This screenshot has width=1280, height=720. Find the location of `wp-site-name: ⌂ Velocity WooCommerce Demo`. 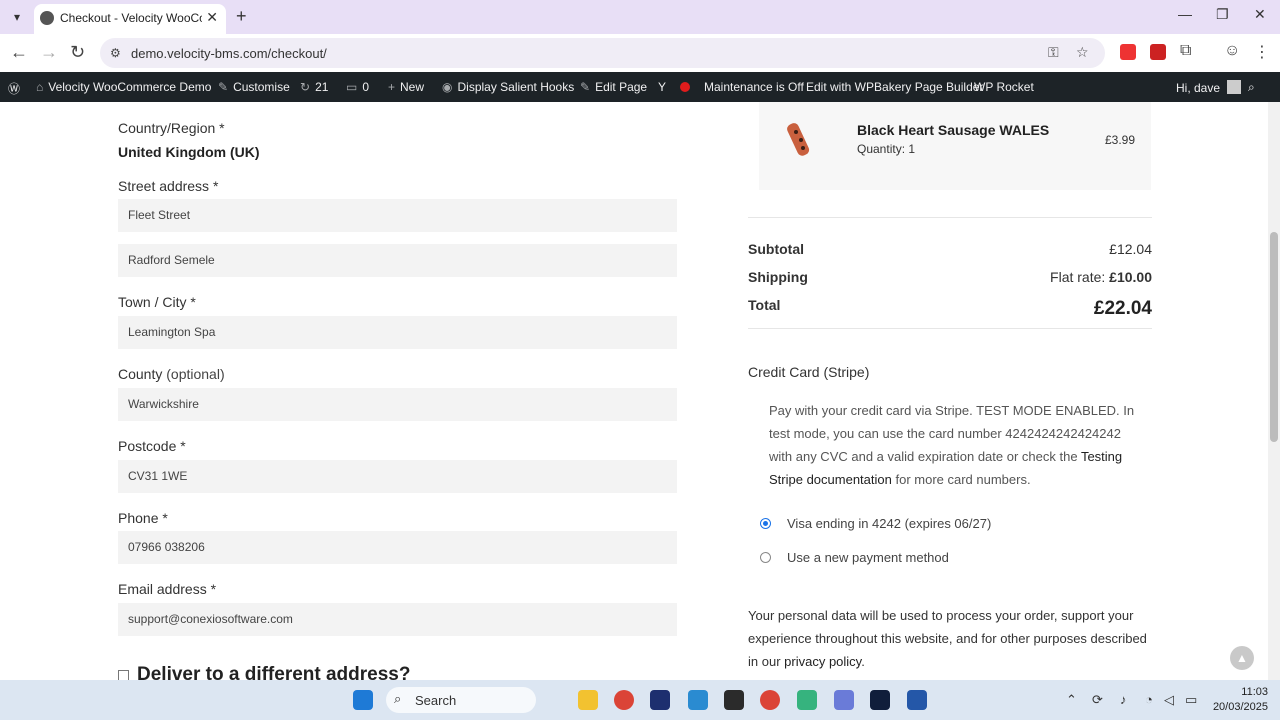

wp-site-name: ⌂ Velocity WooCommerce Demo is located at coordinates (123, 87).